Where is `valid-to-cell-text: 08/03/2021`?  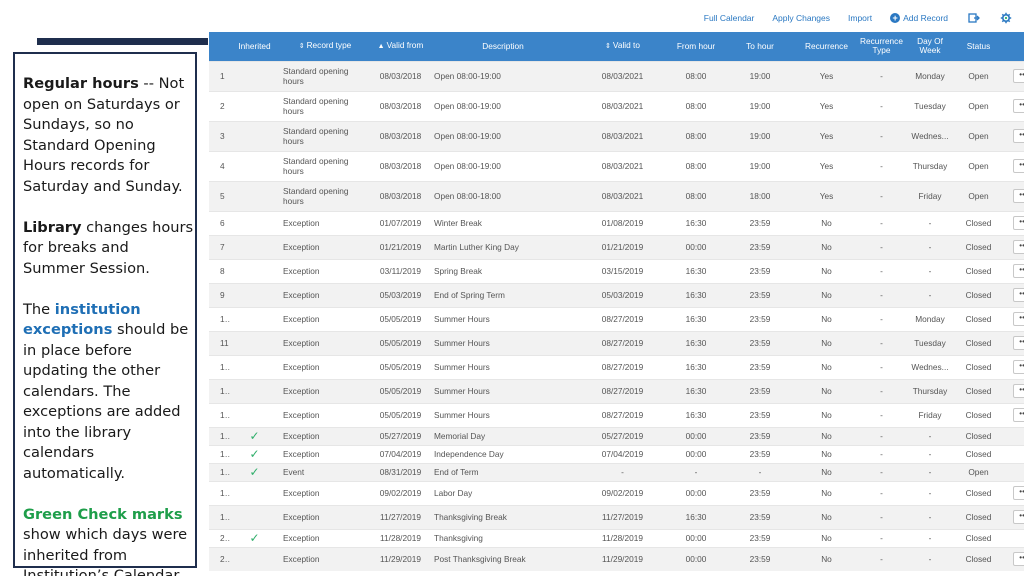 valid-to-cell-text: 08/03/2021 is located at coordinates (622, 136).